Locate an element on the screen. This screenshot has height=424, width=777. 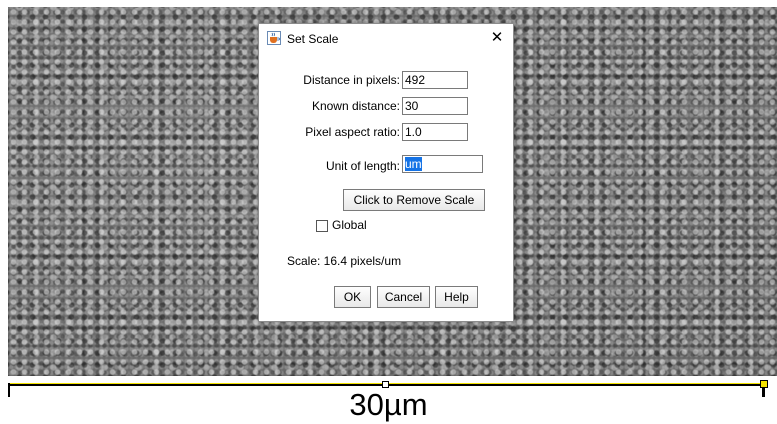
pixel-aspect-ratio-value: 1.0 is located at coordinates (413, 132).